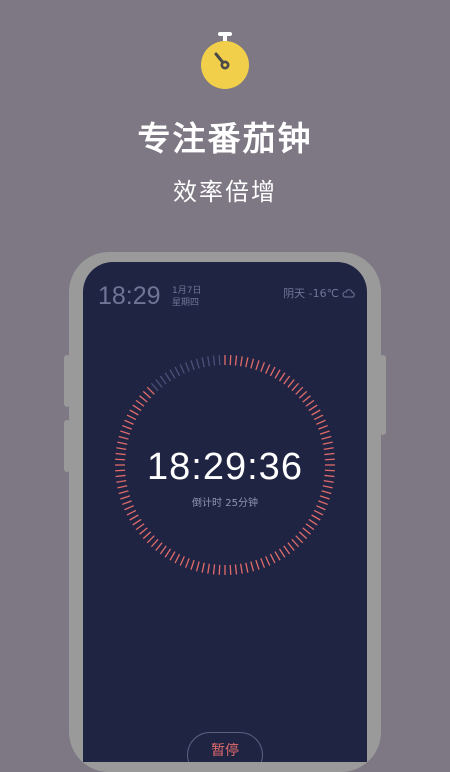 The image size is (450, 772). What do you see at coordinates (129, 296) in the screenshot?
I see `status-clock: 18:29` at bounding box center [129, 296].